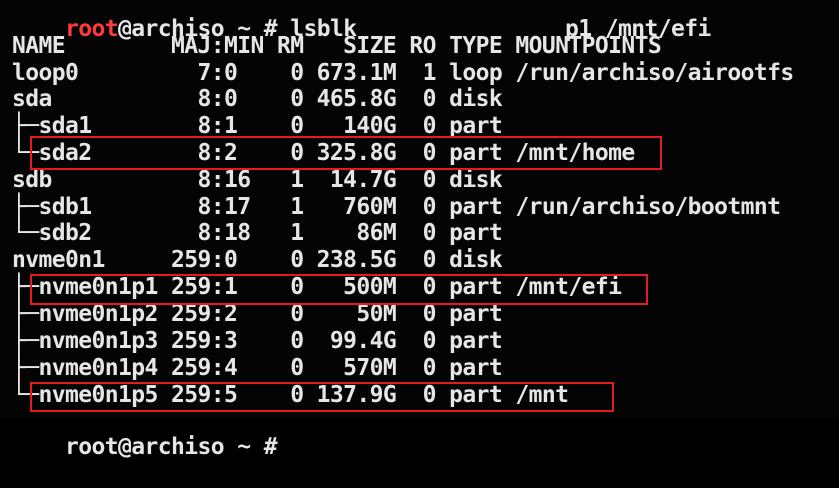 The image size is (839, 488). Describe the element at coordinates (257, 99) in the screenshot. I see `table-row: sda 8:0 0 465.8G 0 disk` at that location.